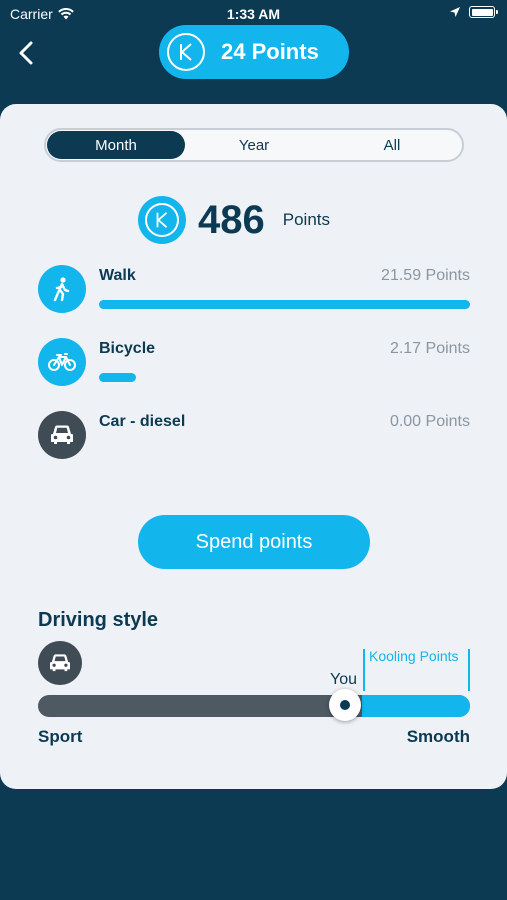 The width and height of the screenshot is (507, 900). What do you see at coordinates (254, 706) in the screenshot?
I see `driving-style-track` at bounding box center [254, 706].